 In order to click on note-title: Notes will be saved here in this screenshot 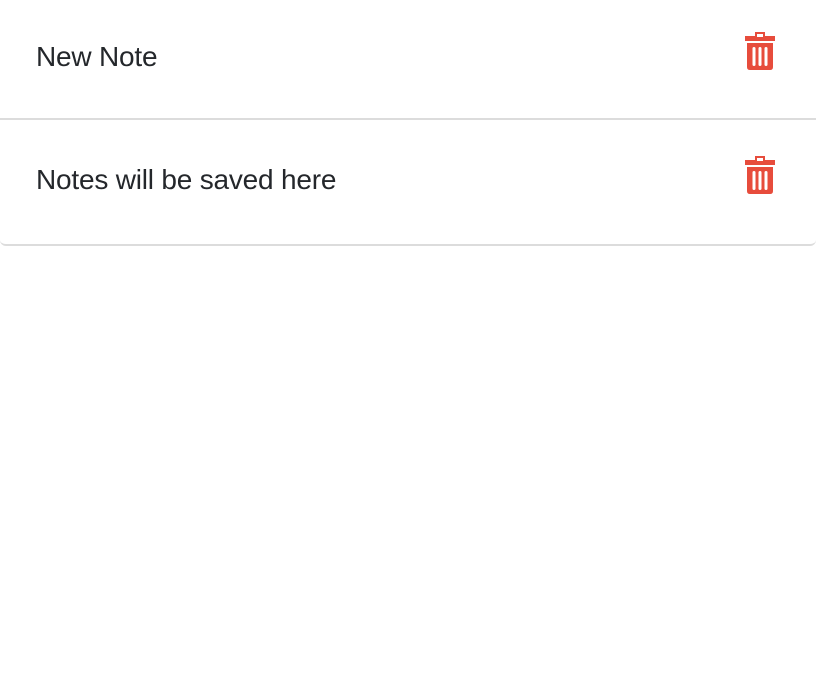, I will do `click(186, 179)`.